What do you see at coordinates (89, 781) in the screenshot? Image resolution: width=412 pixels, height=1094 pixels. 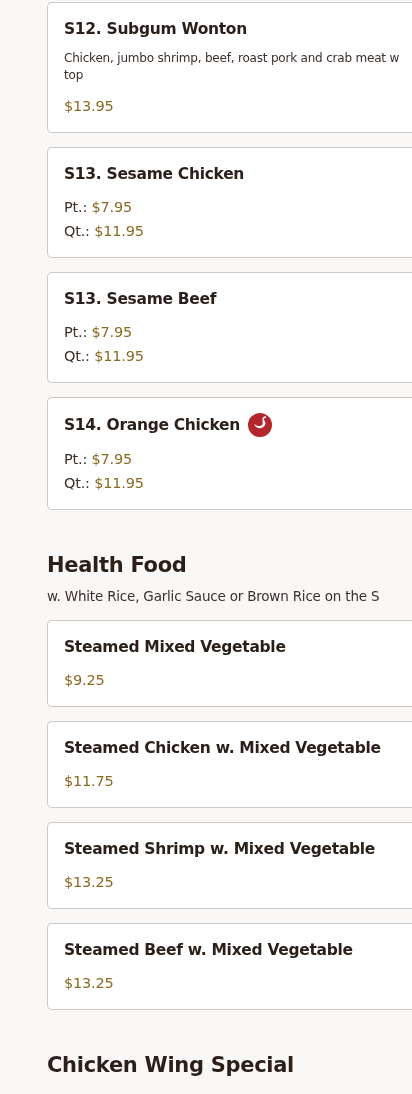 I see `item-price: $11.75` at bounding box center [89, 781].